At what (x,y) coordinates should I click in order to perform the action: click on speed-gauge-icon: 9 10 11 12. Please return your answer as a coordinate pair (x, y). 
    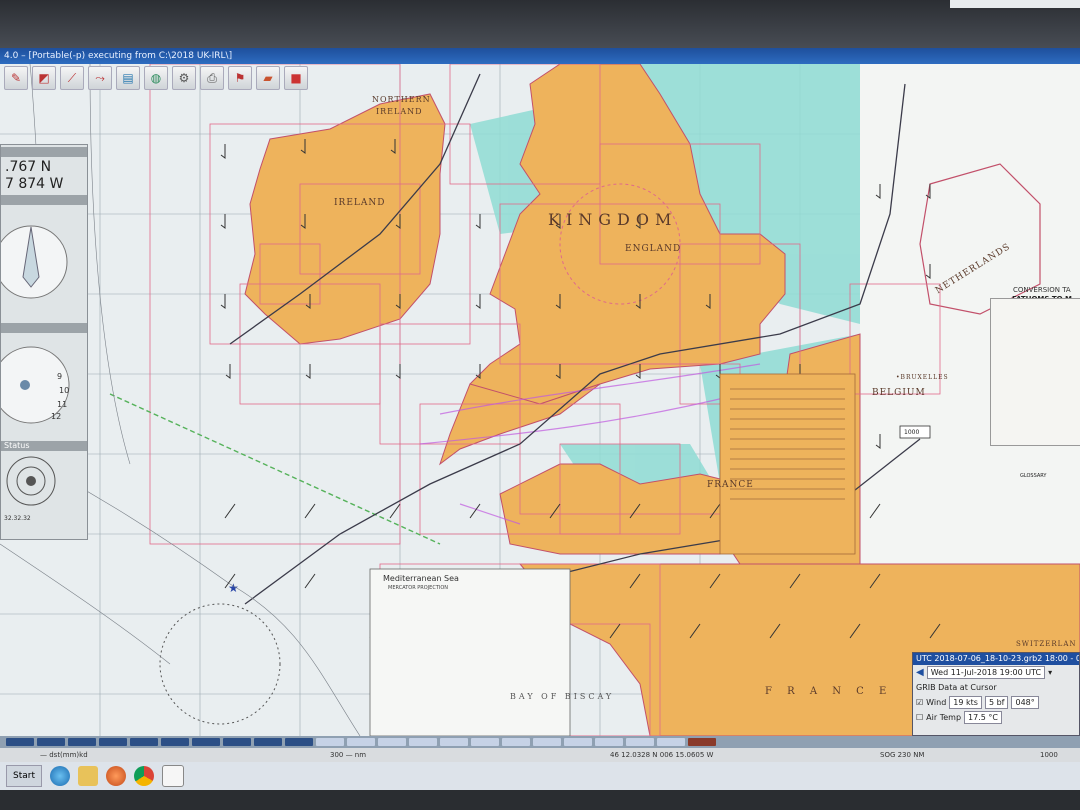
    Looking at the image, I should click on (35, 385).